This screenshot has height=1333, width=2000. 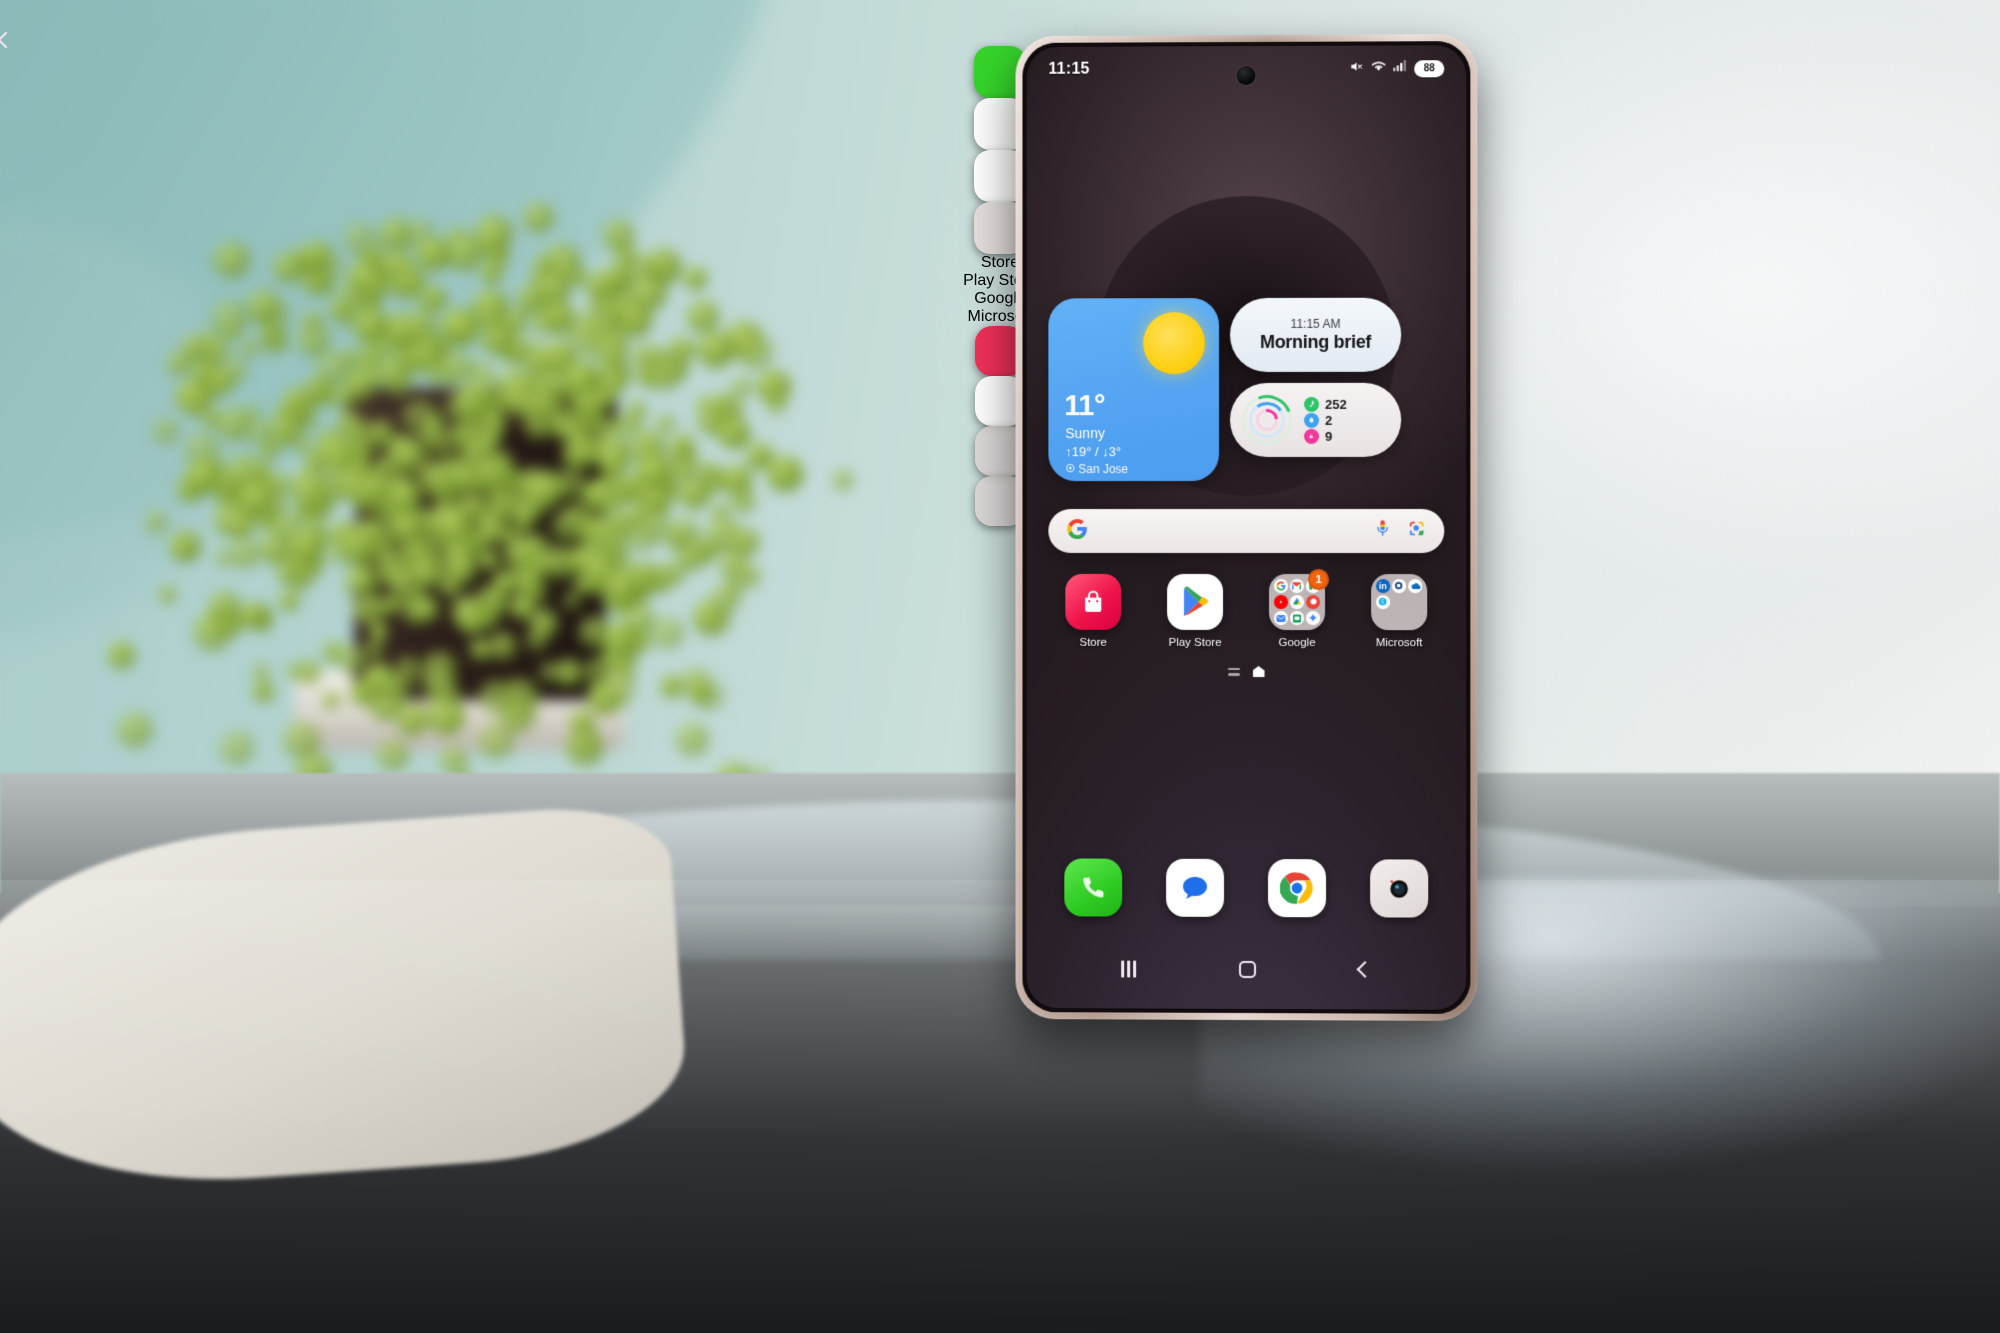 What do you see at coordinates (1383, 586) in the screenshot?
I see `mini-linkedin-icon: in` at bounding box center [1383, 586].